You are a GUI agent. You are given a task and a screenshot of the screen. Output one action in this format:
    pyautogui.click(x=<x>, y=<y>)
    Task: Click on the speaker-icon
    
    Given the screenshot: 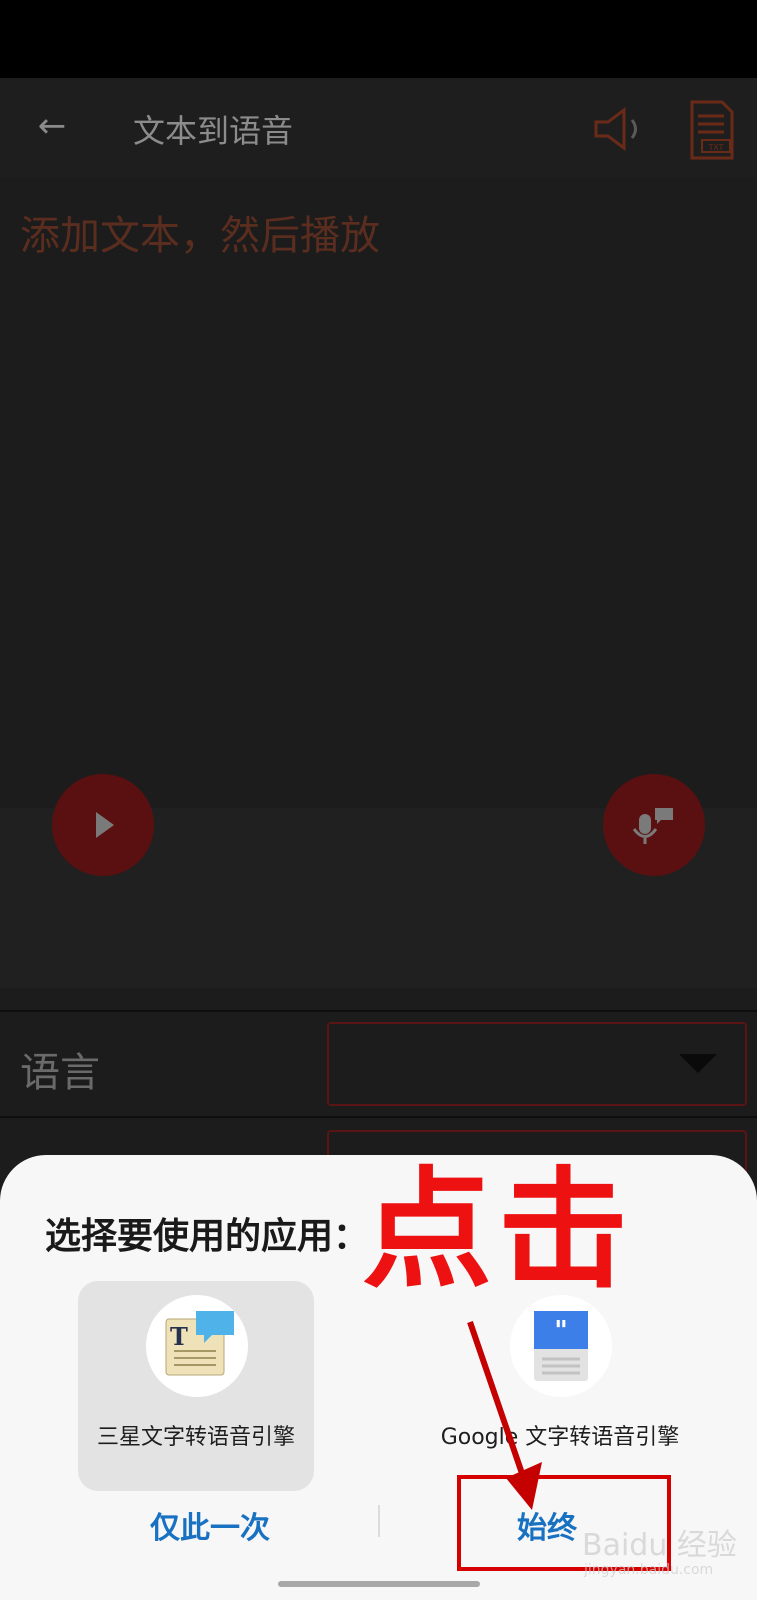 What is the action you would take?
    pyautogui.click(x=620, y=129)
    